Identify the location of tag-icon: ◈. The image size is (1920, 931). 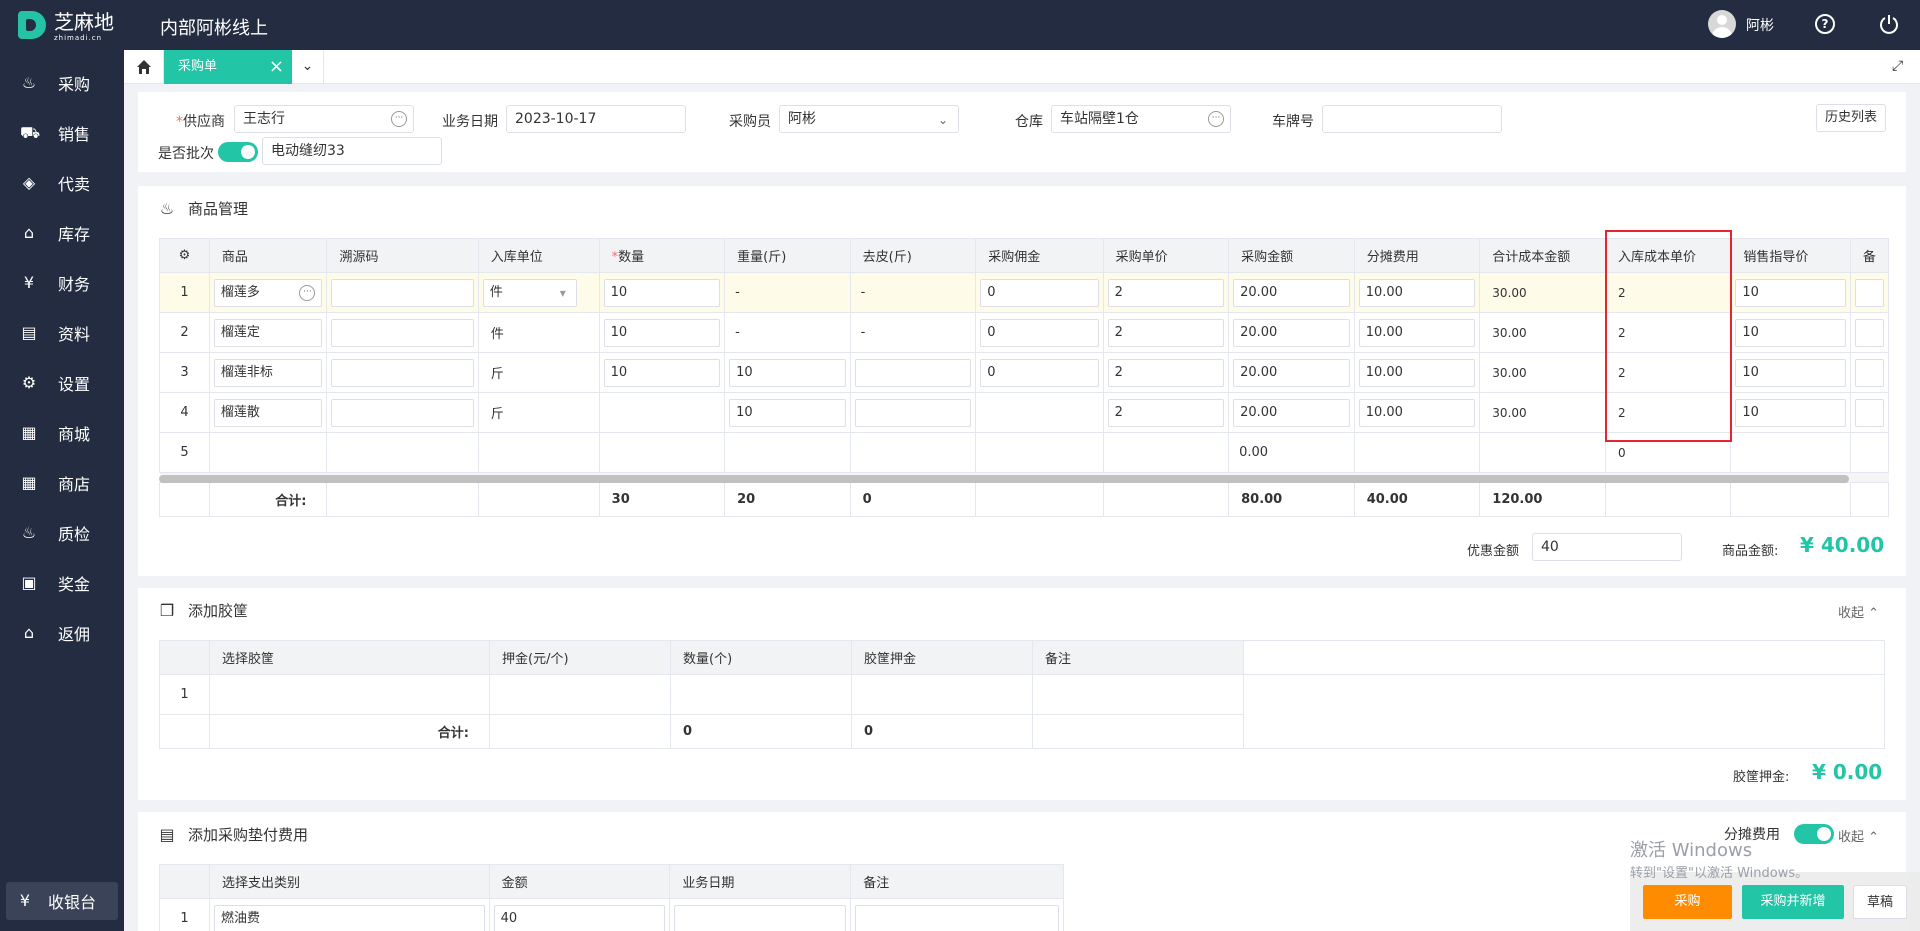
(29, 182).